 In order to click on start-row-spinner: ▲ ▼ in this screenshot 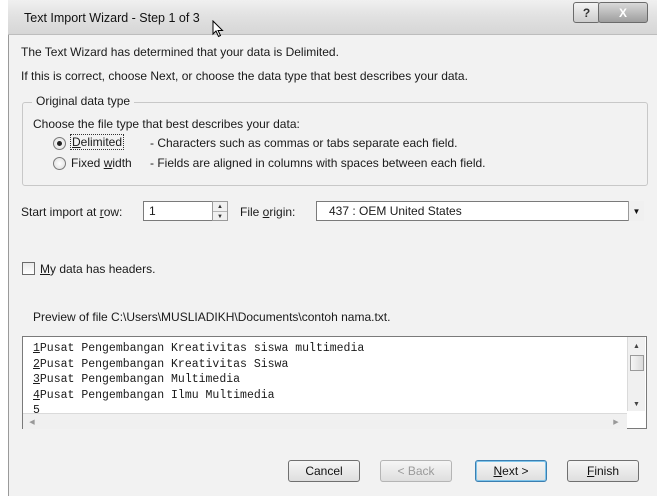, I will do `click(220, 211)`.